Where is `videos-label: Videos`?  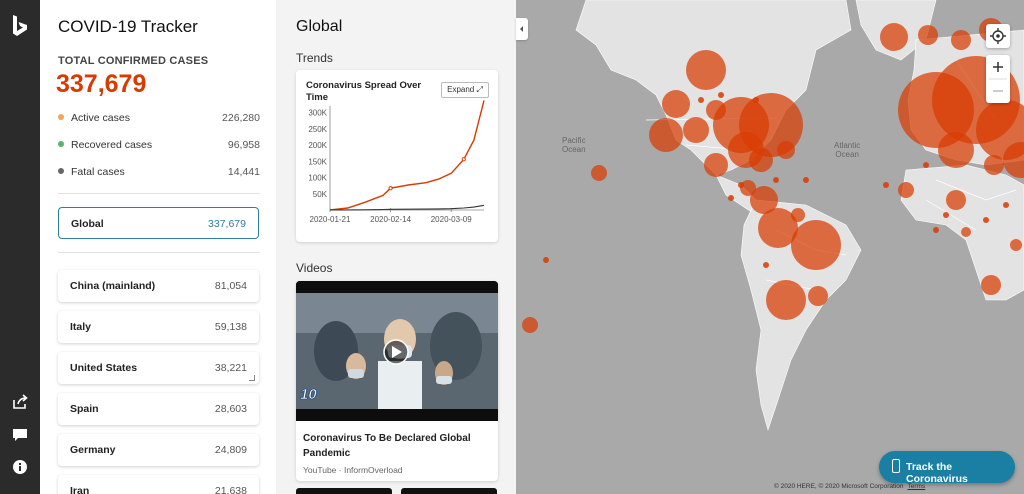 videos-label: Videos is located at coordinates (314, 268).